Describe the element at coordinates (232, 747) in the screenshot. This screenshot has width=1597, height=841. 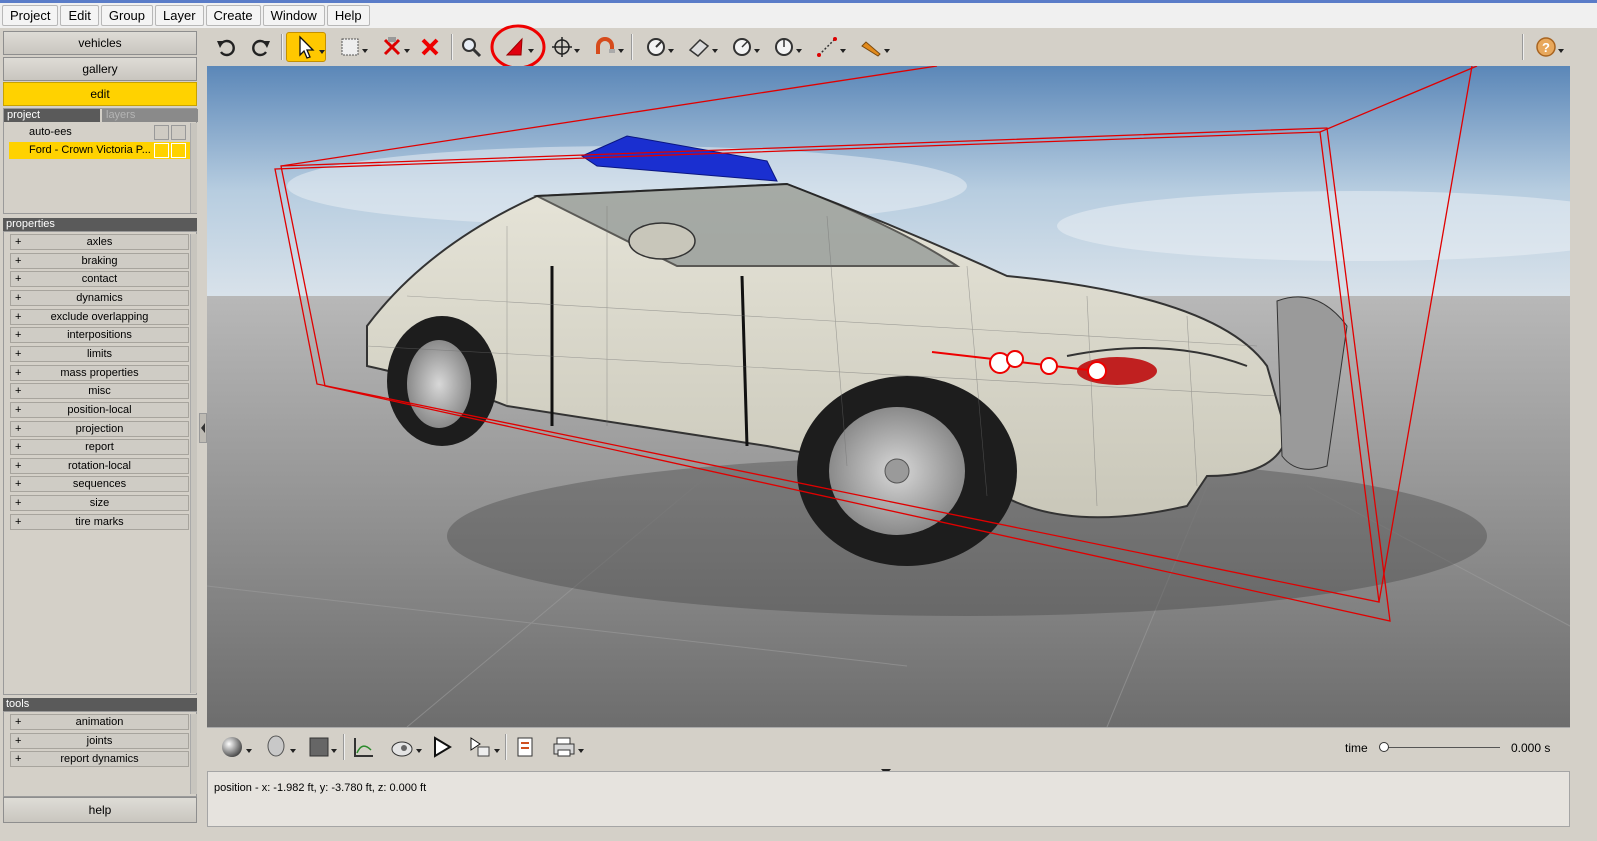
I see `shading-button` at that location.